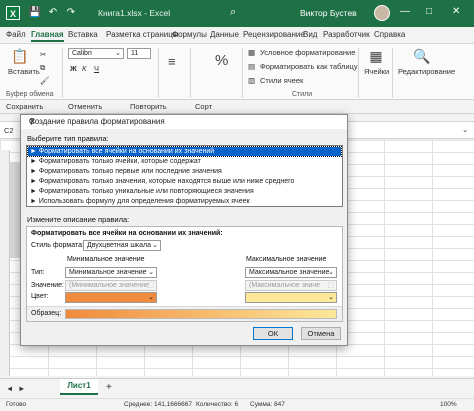 The height and width of the screenshot is (411, 474). What do you see at coordinates (57, 245) in the screenshot?
I see `format-style-label: Стиль формата:` at bounding box center [57, 245].